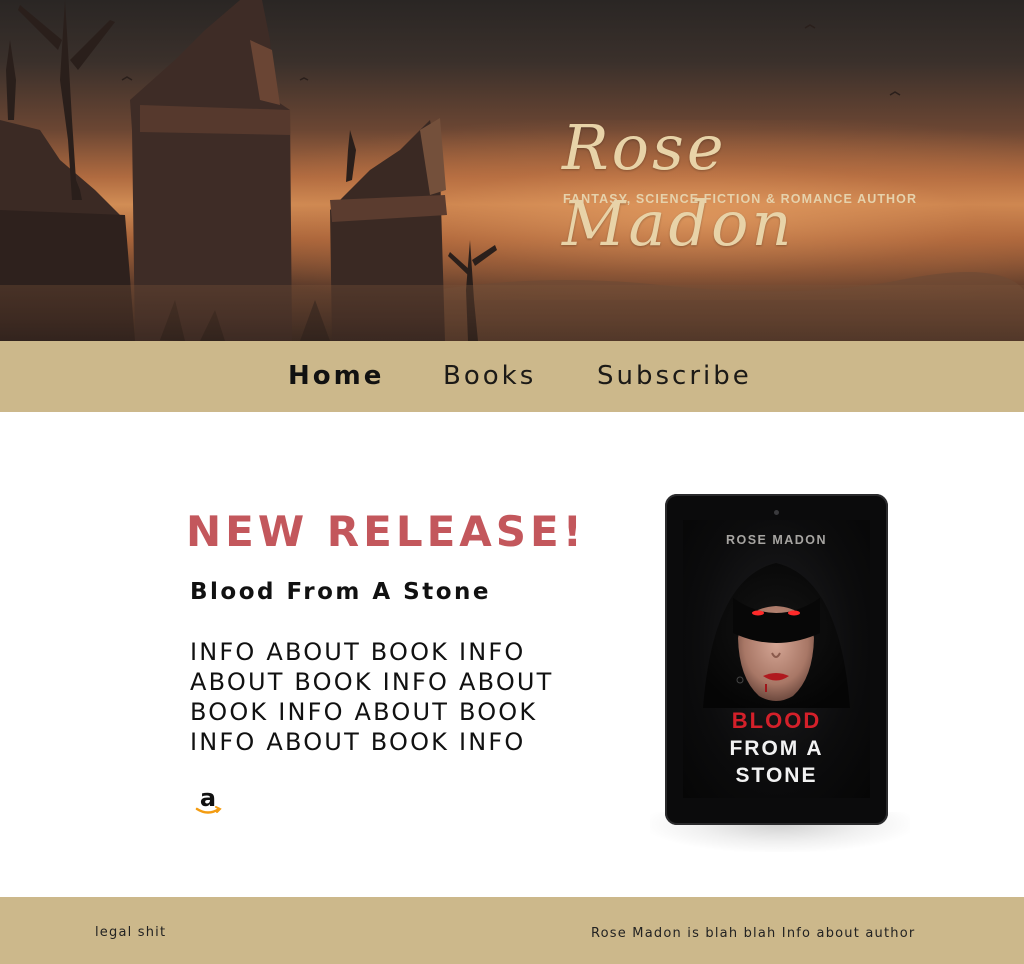 The width and height of the screenshot is (1024, 964). I want to click on amazon-buy-link: a, so click(208, 801).